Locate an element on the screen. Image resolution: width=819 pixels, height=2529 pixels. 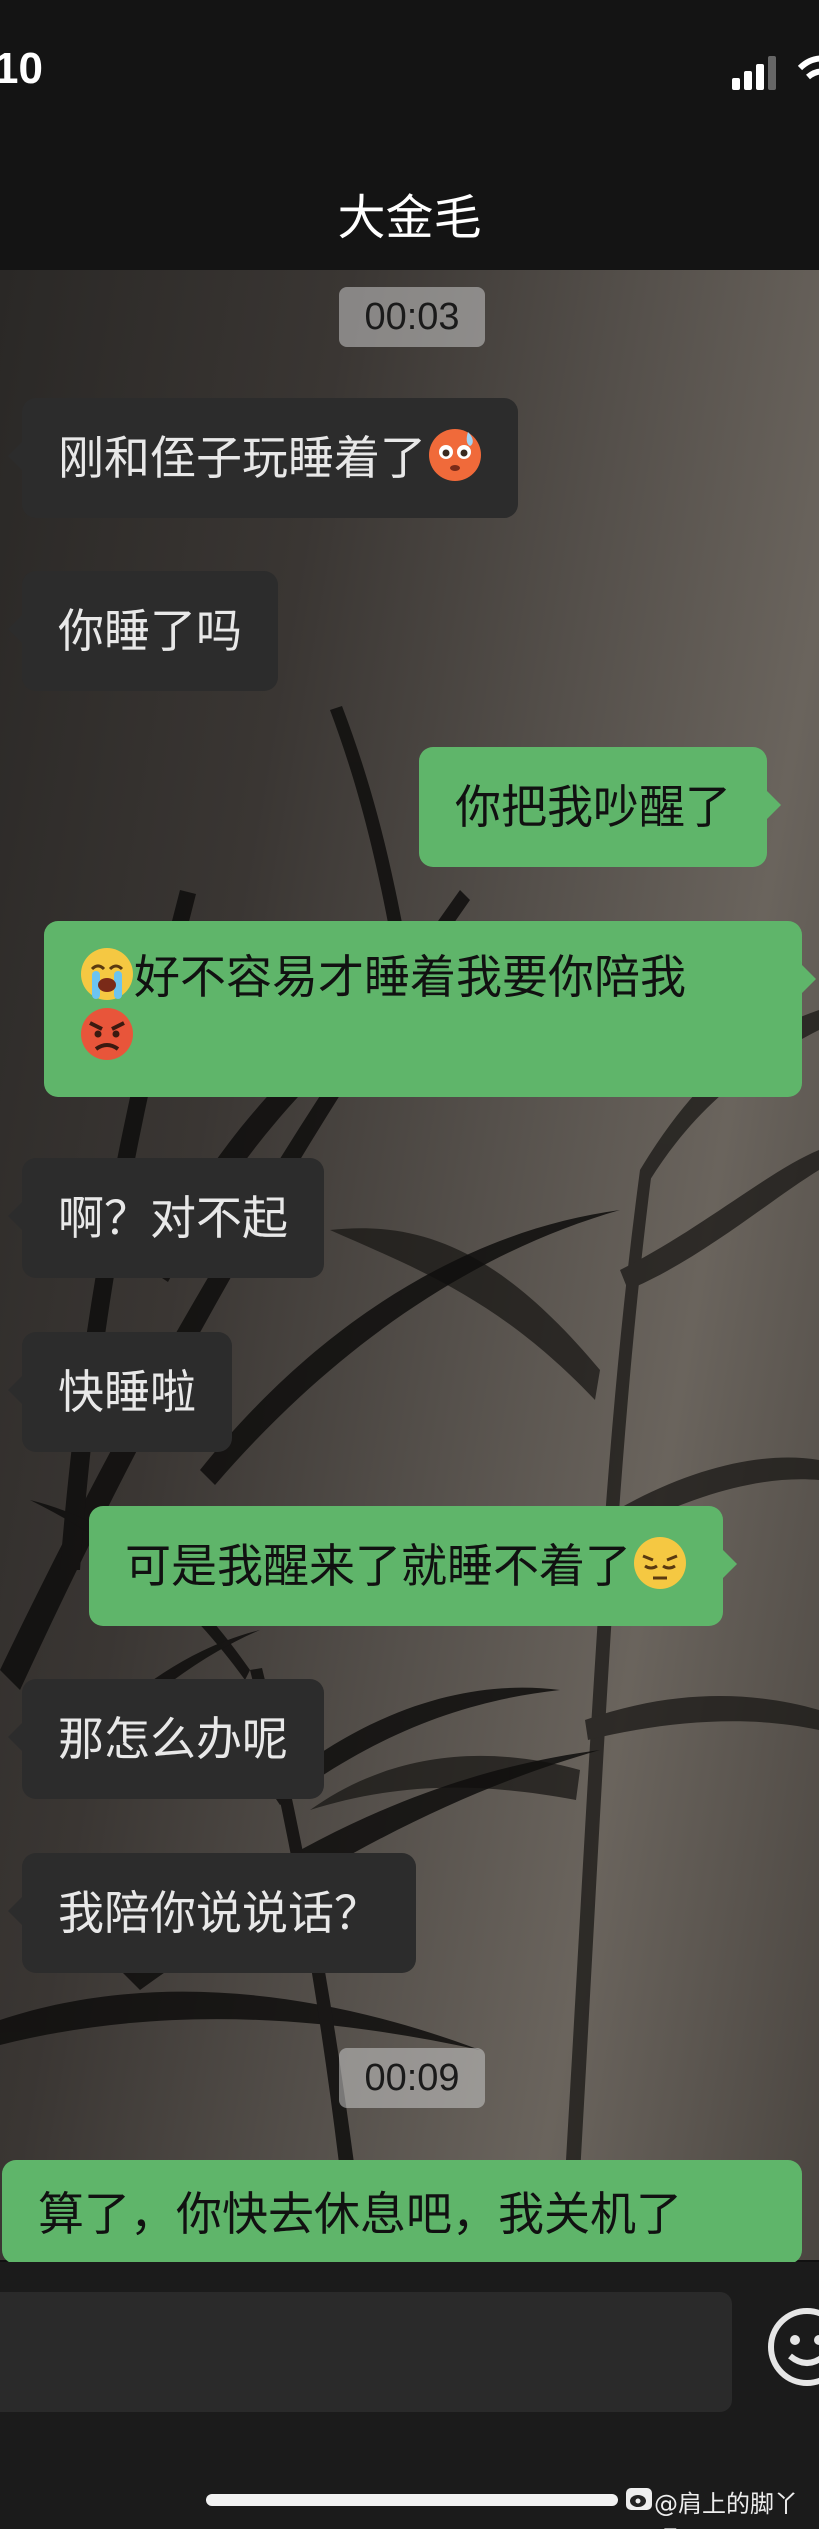
outgoing-message: 可是我醒来了就睡不着了 is located at coordinates (413, 1566).